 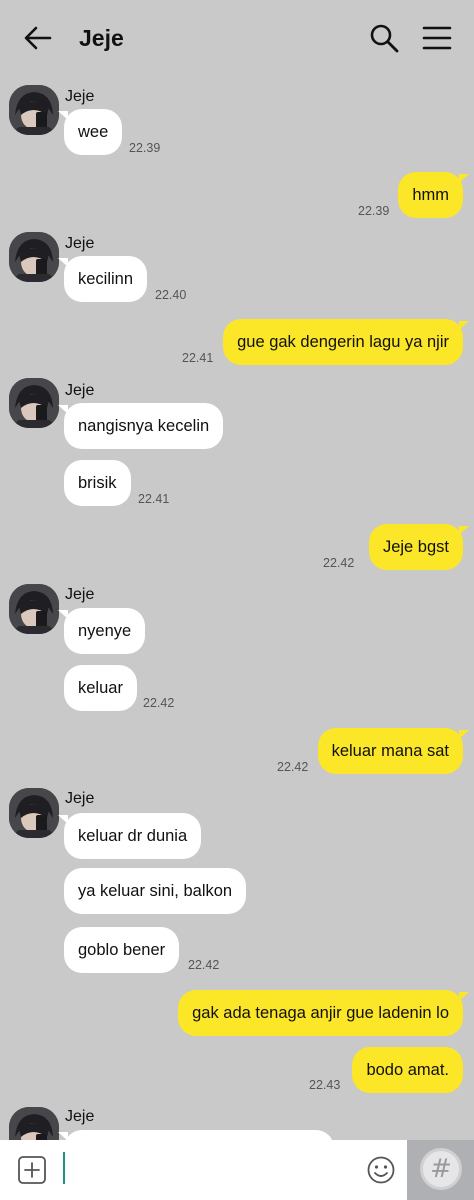 What do you see at coordinates (323, 1013) in the screenshot?
I see `outgoing-message: gak ada tenaga anjir gue ladenin lo` at bounding box center [323, 1013].